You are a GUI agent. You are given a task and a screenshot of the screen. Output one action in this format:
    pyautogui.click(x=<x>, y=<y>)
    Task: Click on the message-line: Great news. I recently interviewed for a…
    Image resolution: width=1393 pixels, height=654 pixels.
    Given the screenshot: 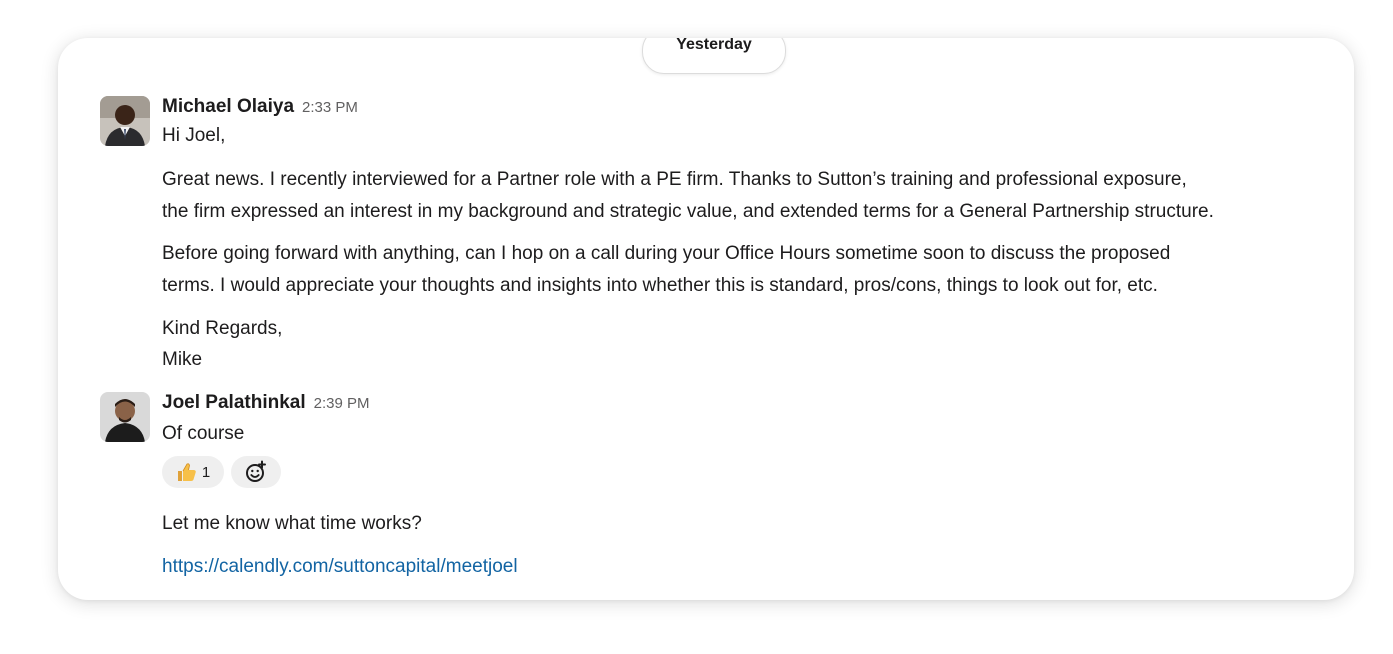 What is the action you would take?
    pyautogui.click(x=674, y=179)
    